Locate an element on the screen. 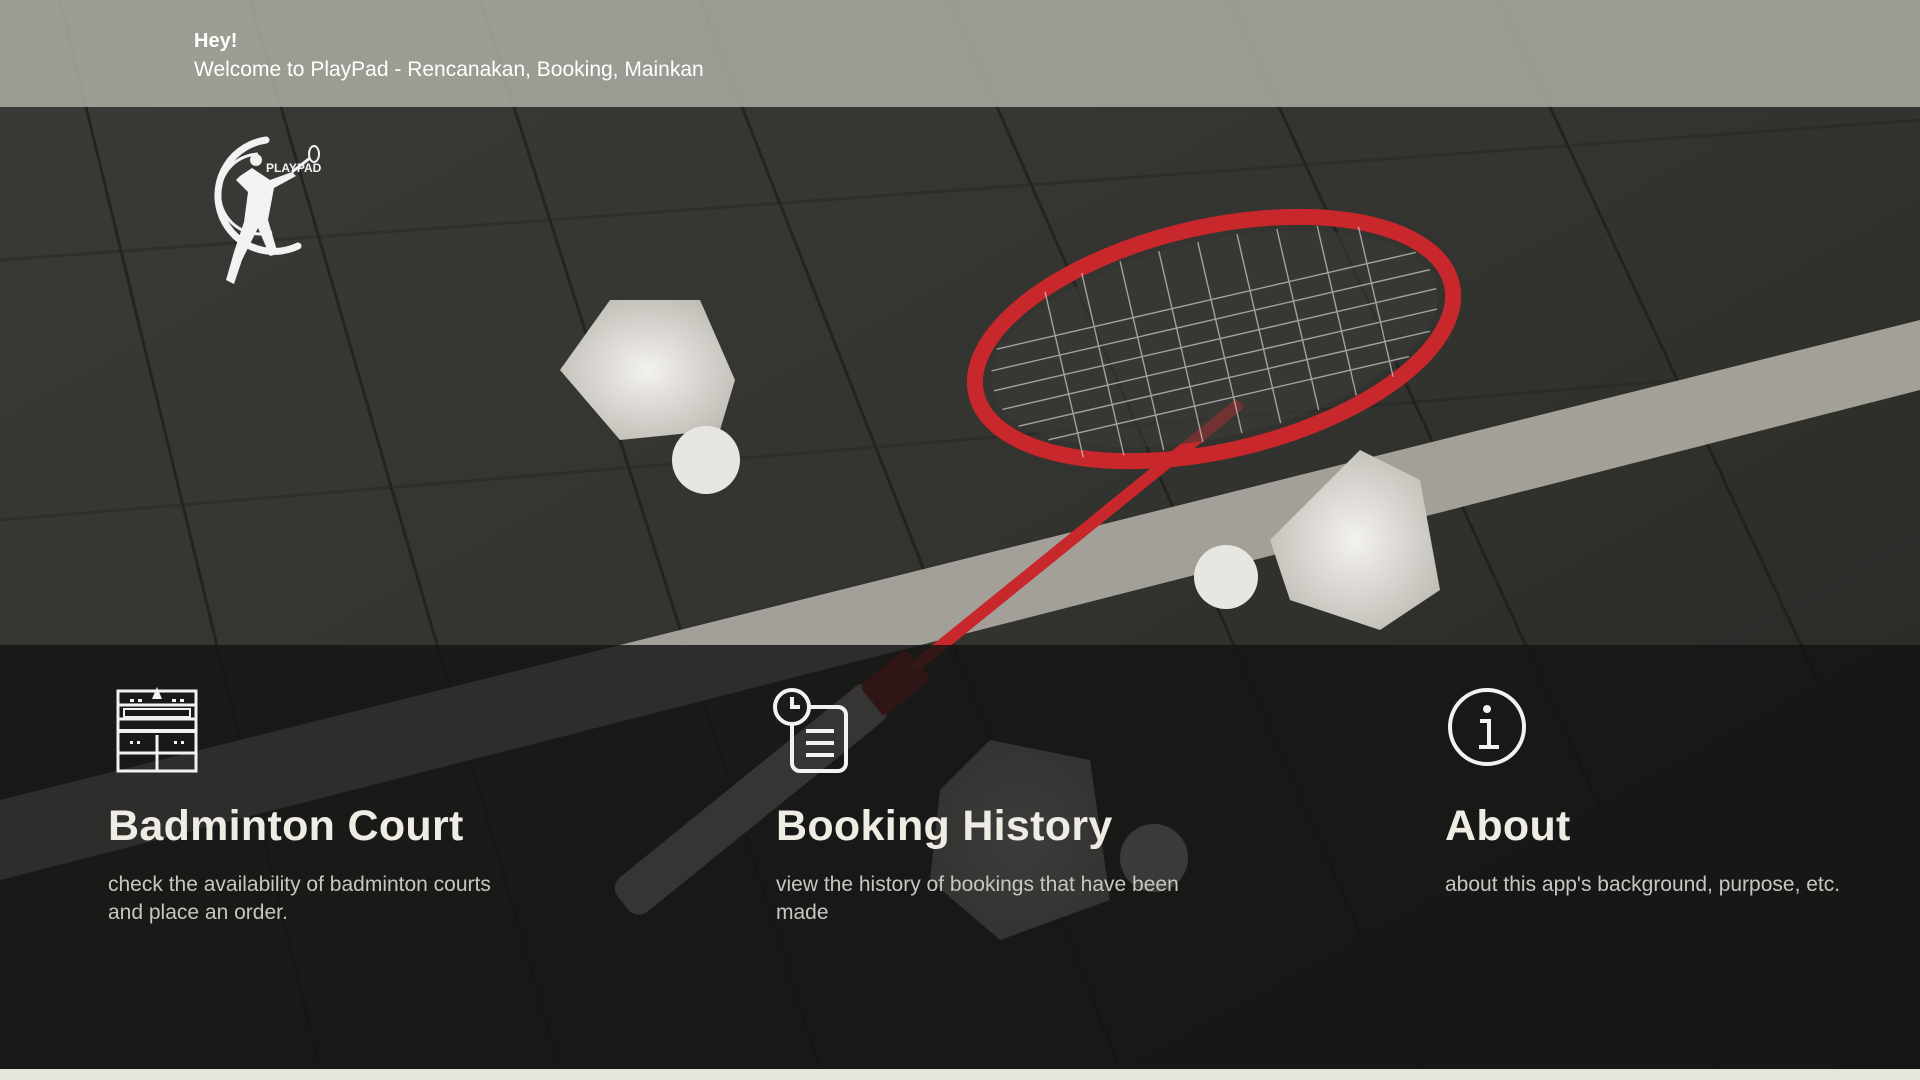 Image resolution: width=1920 pixels, height=1080 pixels. clock-document-icon is located at coordinates (815, 730).